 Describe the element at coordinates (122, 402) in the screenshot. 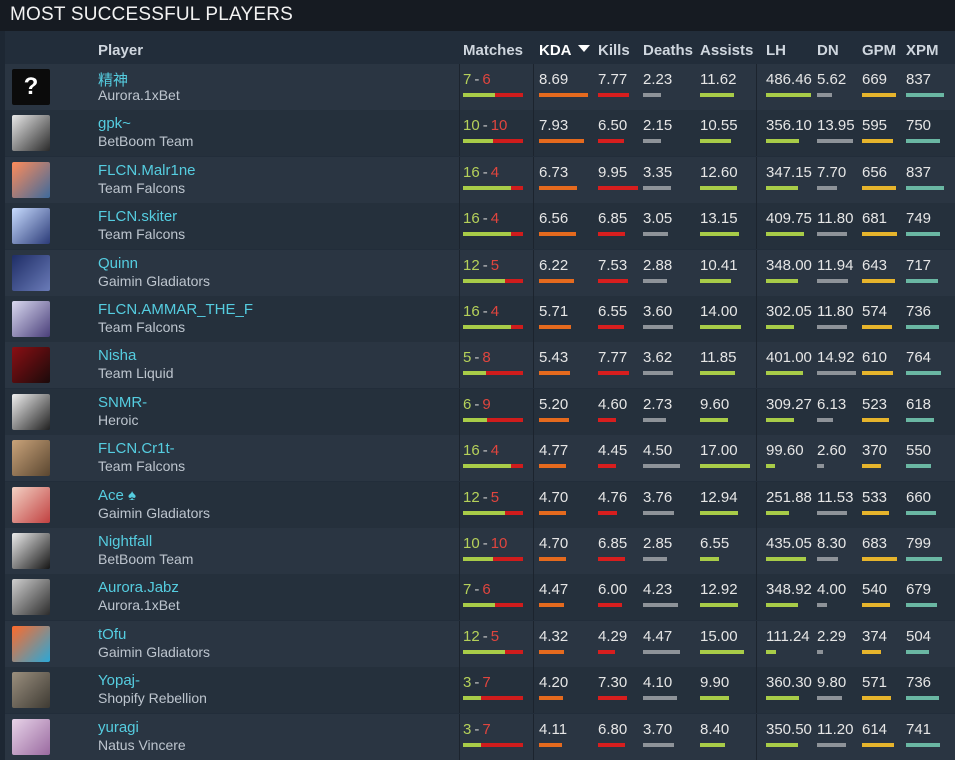

I see `player-name-link: SNMR-` at that location.